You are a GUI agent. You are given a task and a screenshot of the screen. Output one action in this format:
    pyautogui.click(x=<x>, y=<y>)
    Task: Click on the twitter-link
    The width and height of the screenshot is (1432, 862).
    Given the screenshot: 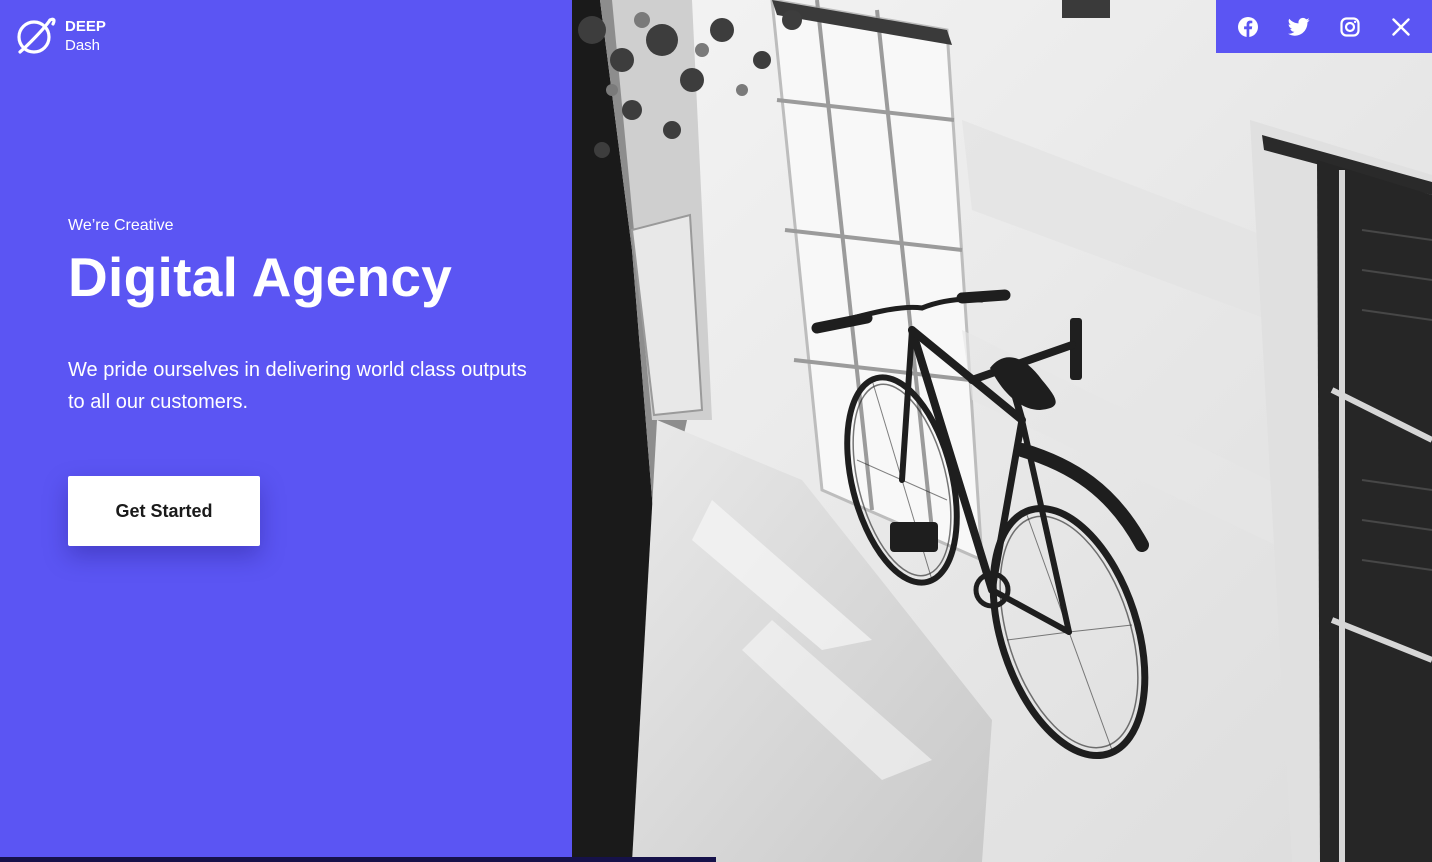 What is the action you would take?
    pyautogui.click(x=1299, y=27)
    